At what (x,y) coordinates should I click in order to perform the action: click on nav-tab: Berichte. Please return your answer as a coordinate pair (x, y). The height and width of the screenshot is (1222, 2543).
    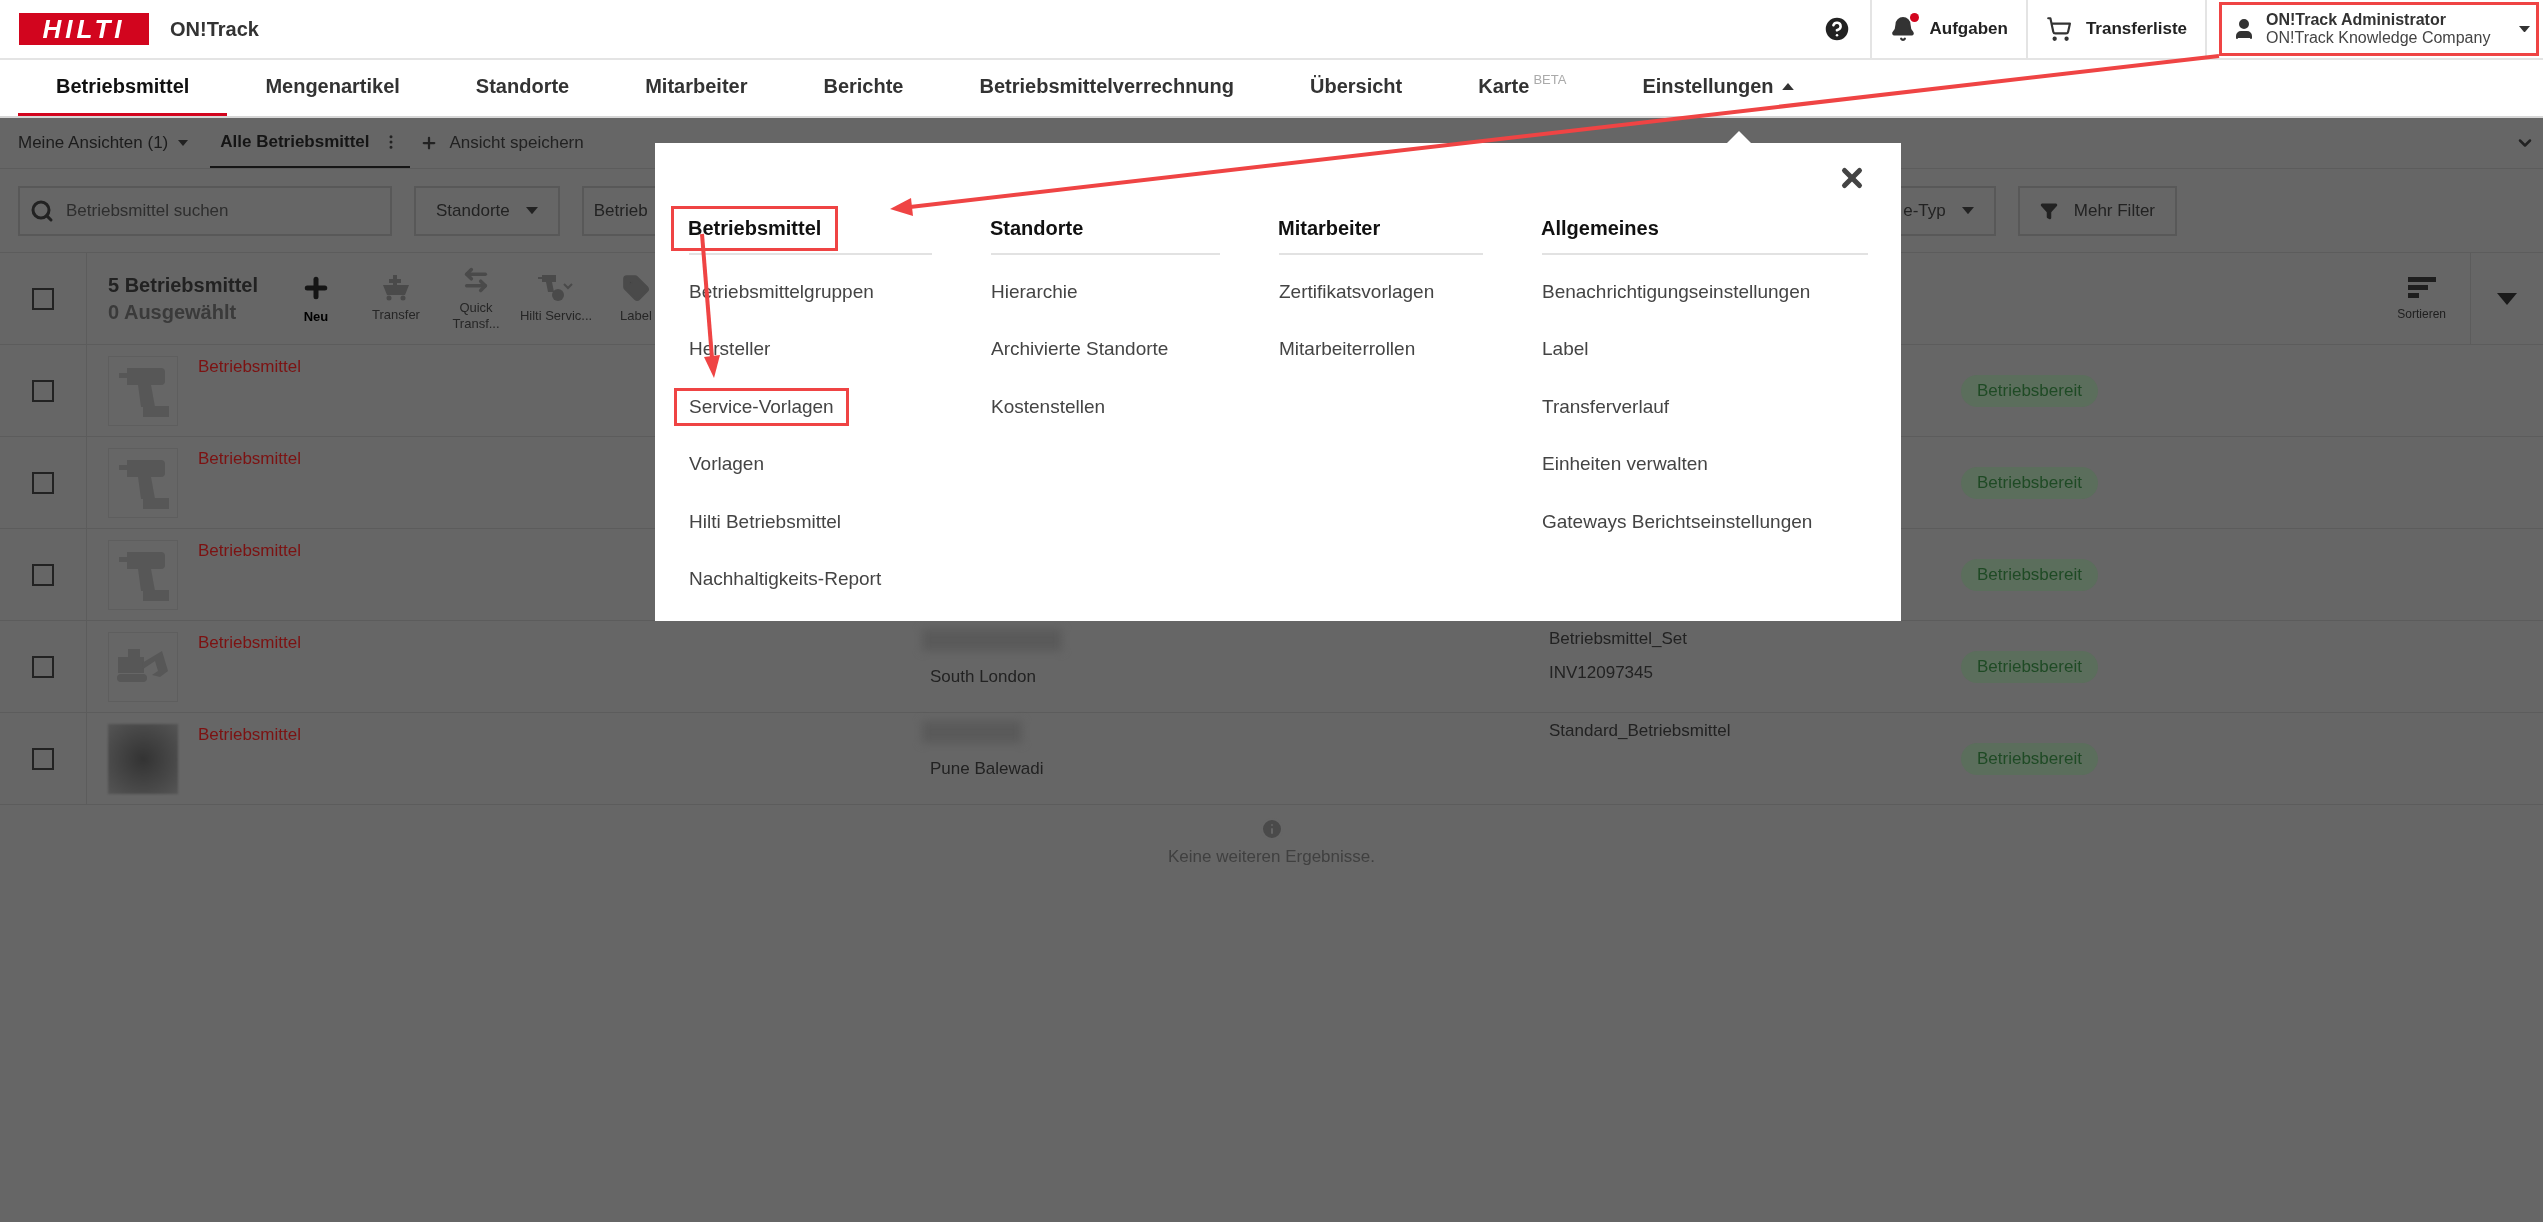
    Looking at the image, I should click on (863, 88).